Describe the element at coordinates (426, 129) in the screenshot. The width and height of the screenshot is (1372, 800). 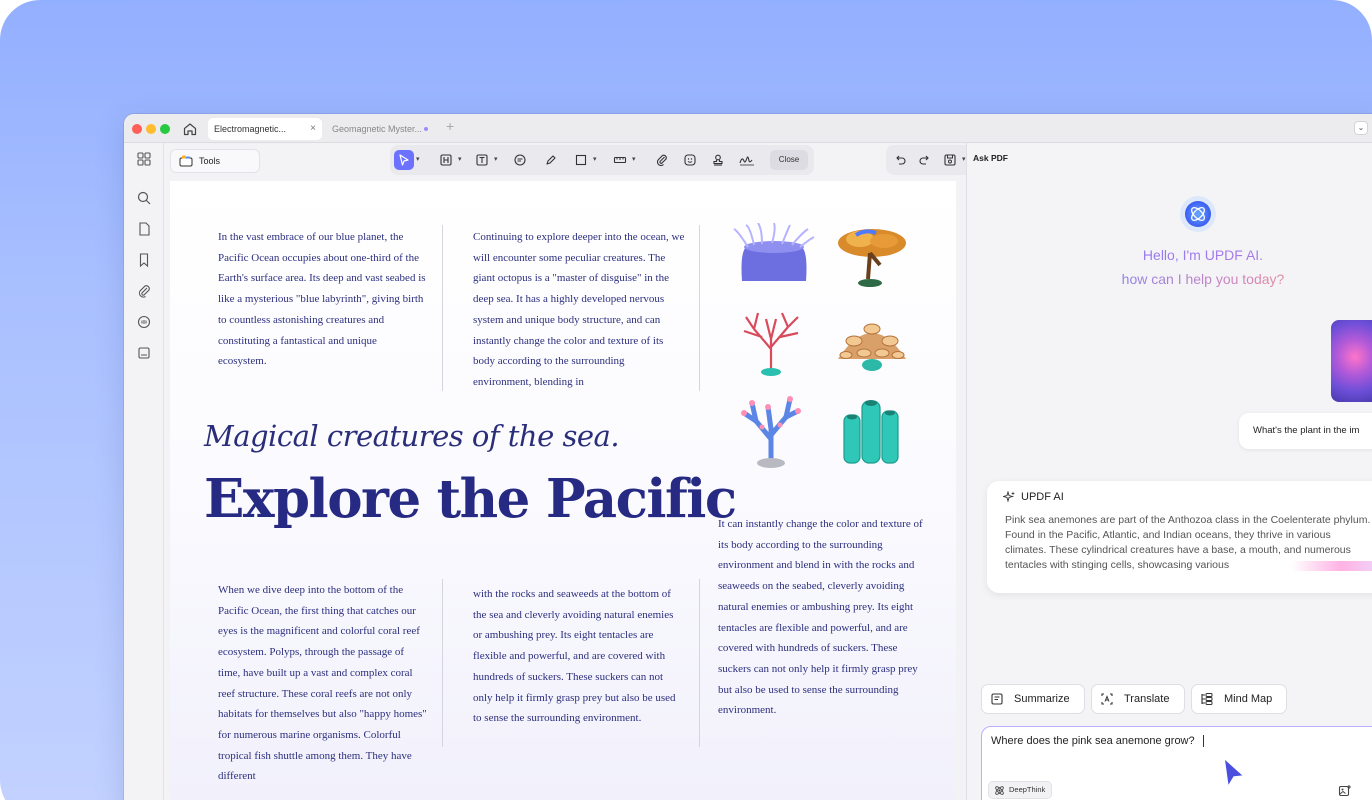
I see `unsaved-indicator` at that location.